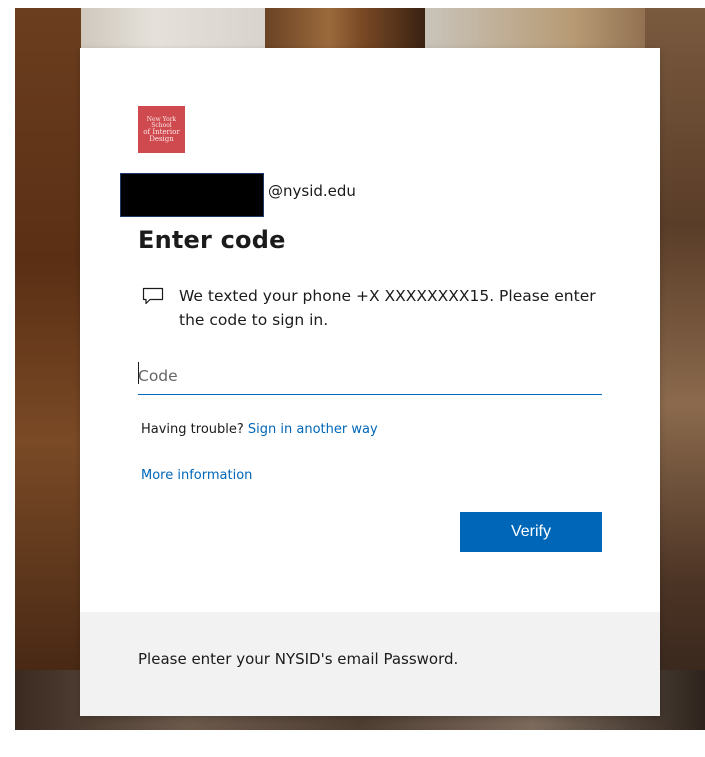  Describe the element at coordinates (161, 138) in the screenshot. I see `logo-line-4: Design` at that location.